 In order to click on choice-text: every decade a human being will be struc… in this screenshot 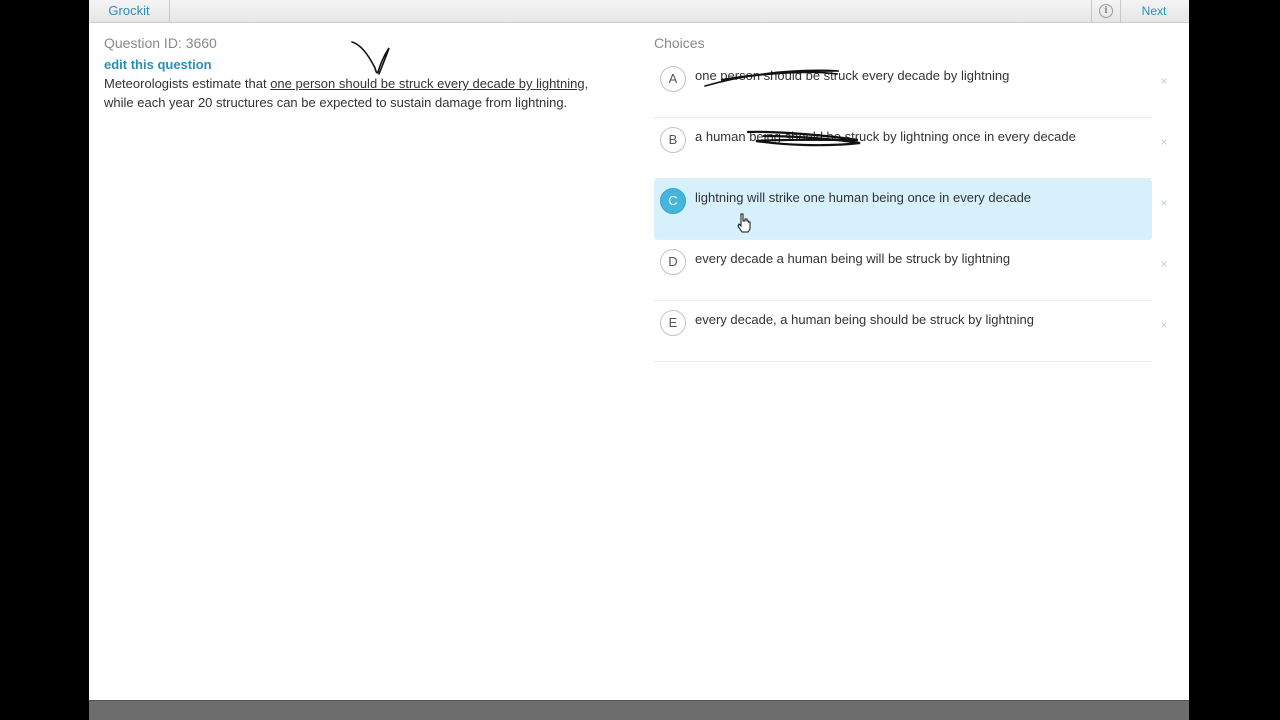, I will do `click(853, 258)`.